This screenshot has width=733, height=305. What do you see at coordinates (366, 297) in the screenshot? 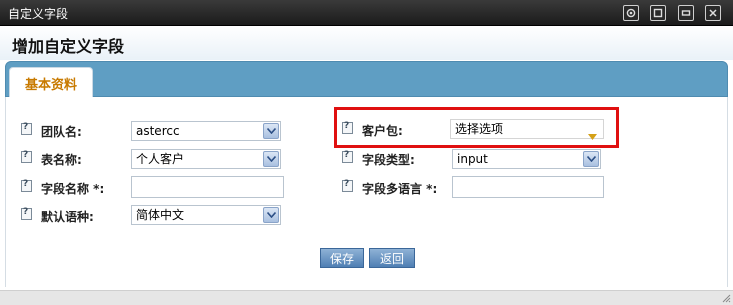
I see `status-bar` at bounding box center [366, 297].